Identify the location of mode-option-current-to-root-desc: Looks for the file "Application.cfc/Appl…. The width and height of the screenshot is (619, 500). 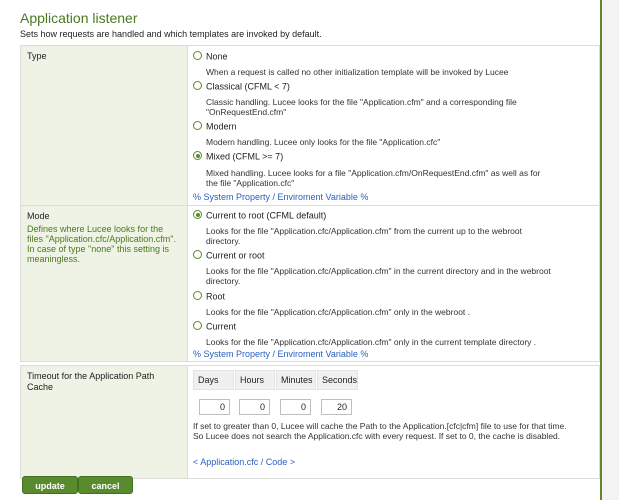
(364, 236).